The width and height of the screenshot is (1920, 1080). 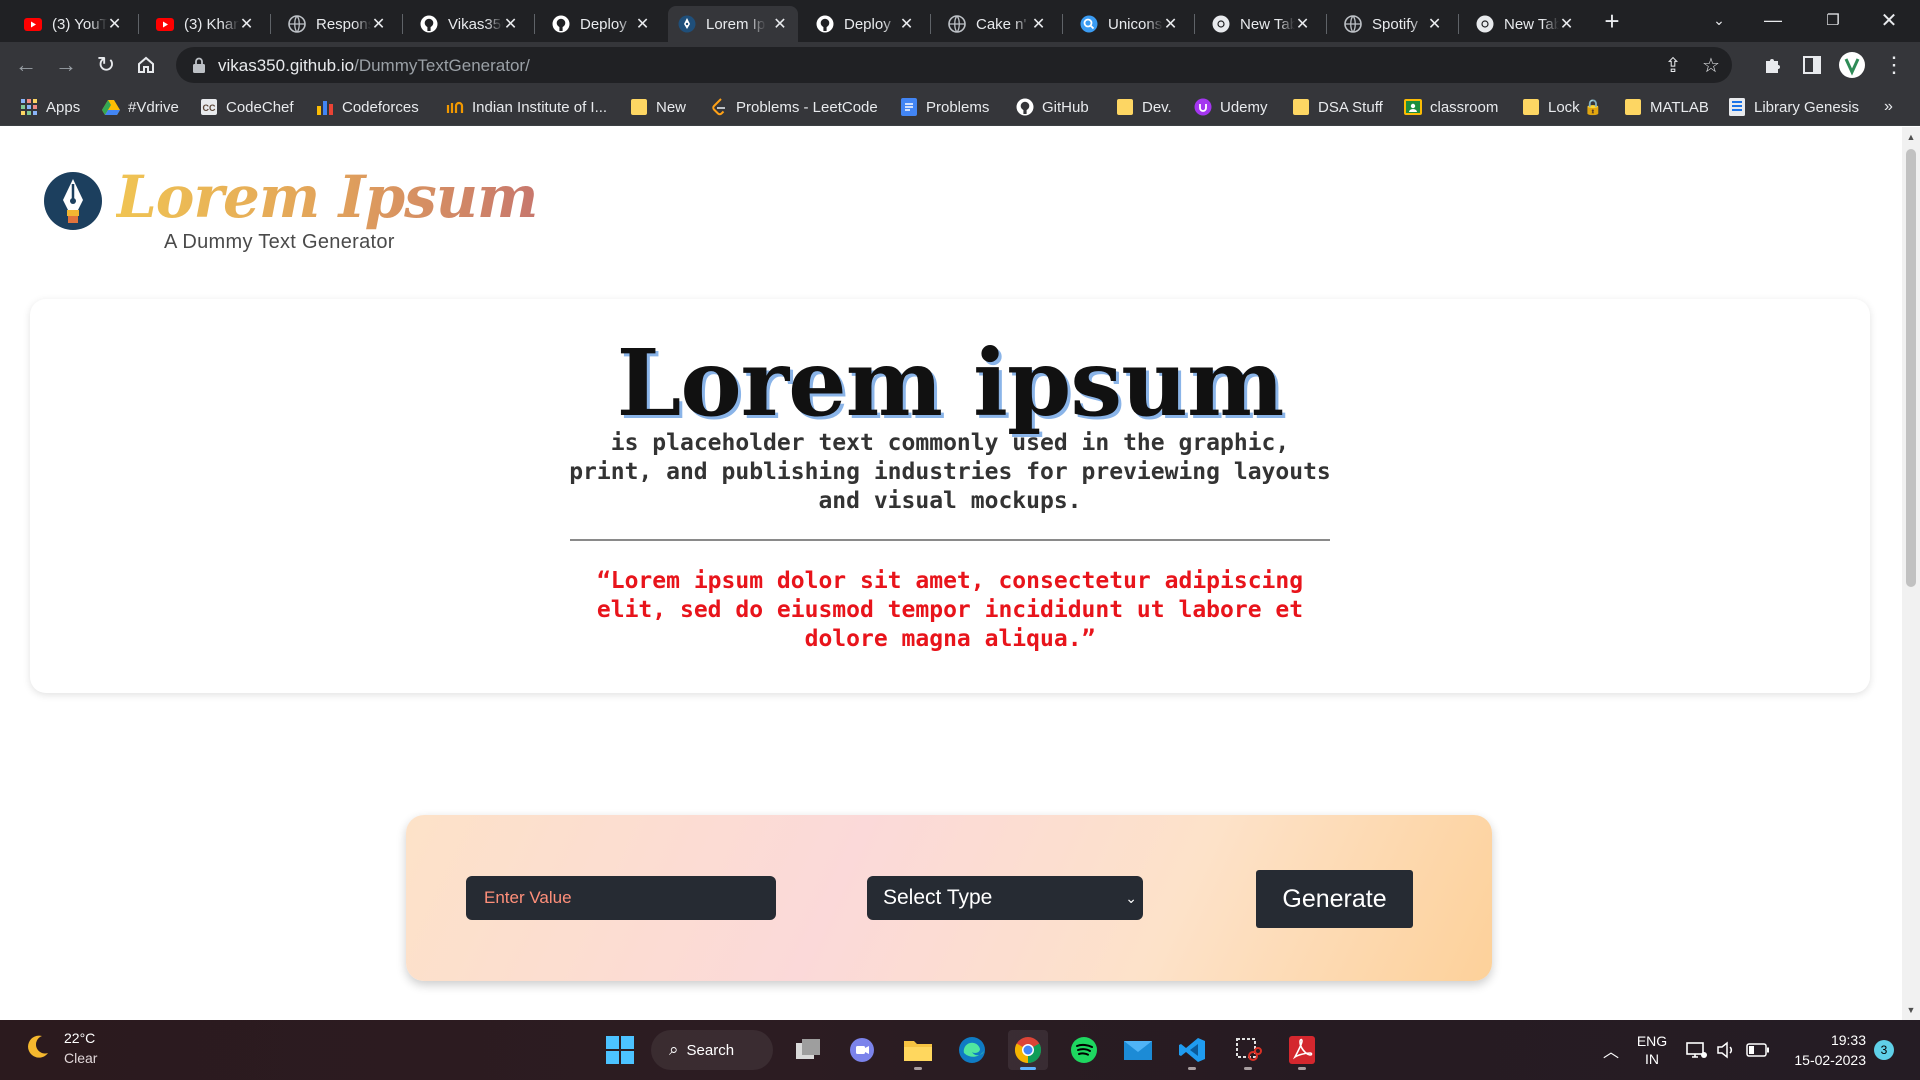 I want to click on page-scrollbar: ▲ ▼, so click(x=1911, y=573).